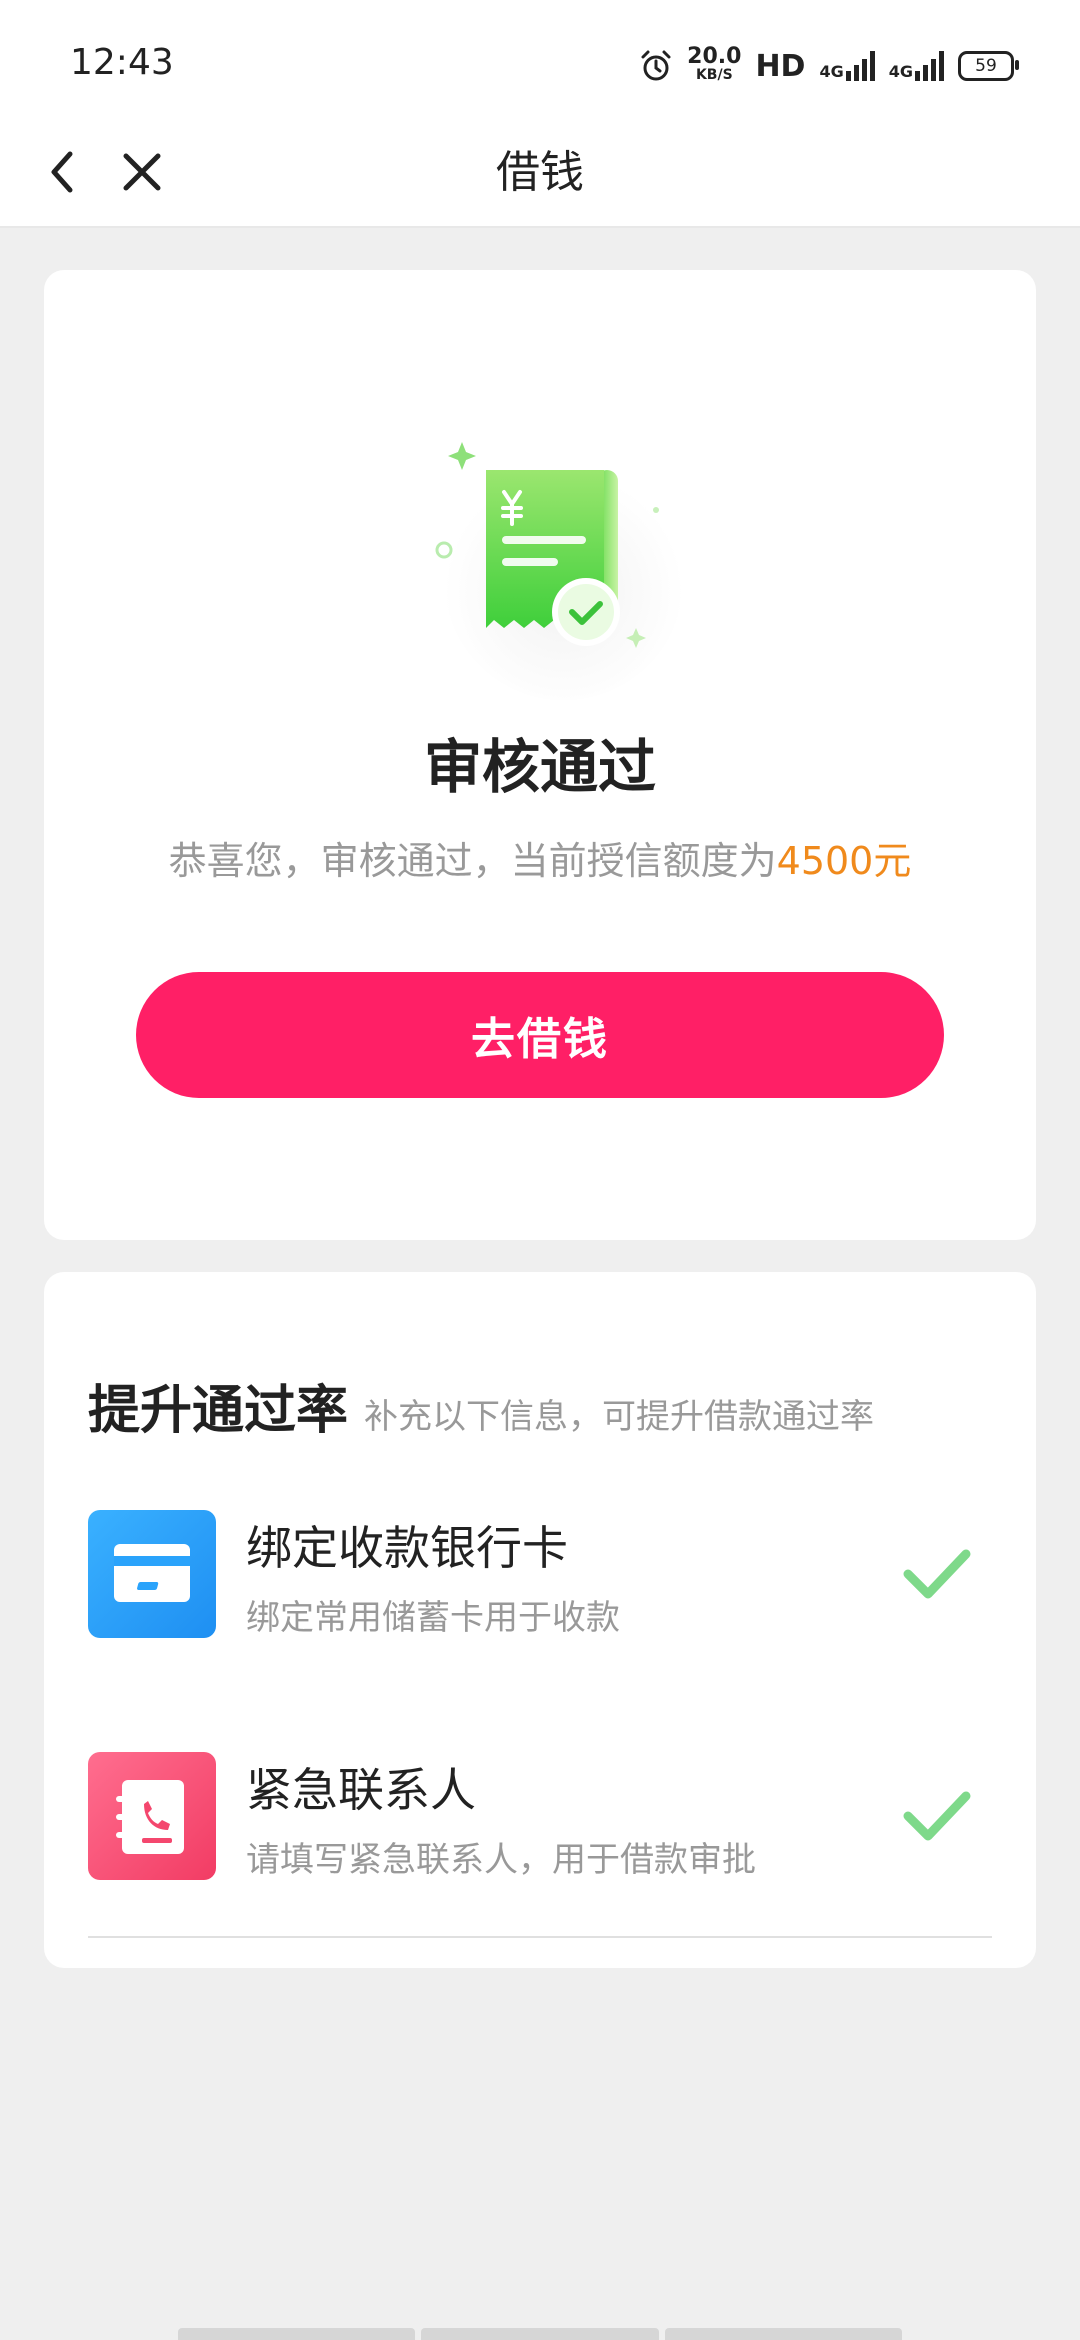 The height and width of the screenshot is (2340, 1080). I want to click on signal-2: 4G, so click(916, 66).